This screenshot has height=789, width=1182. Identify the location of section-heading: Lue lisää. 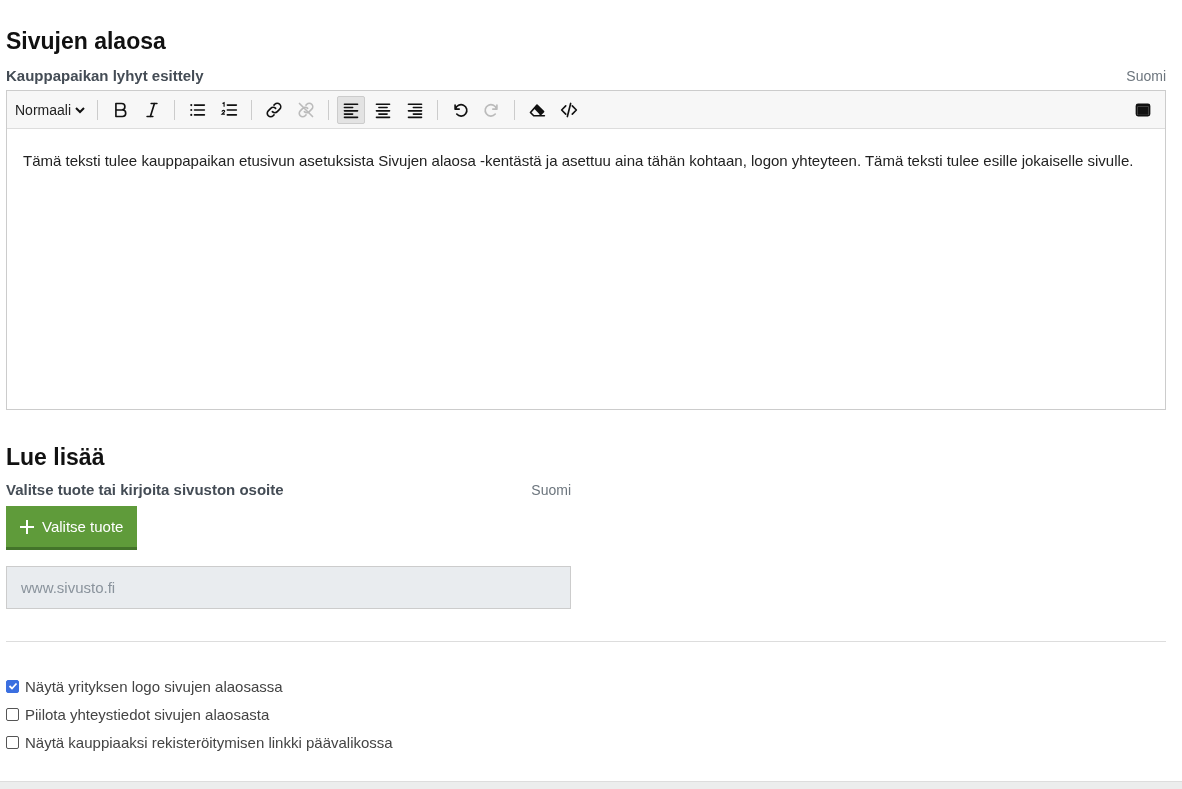
(56, 457).